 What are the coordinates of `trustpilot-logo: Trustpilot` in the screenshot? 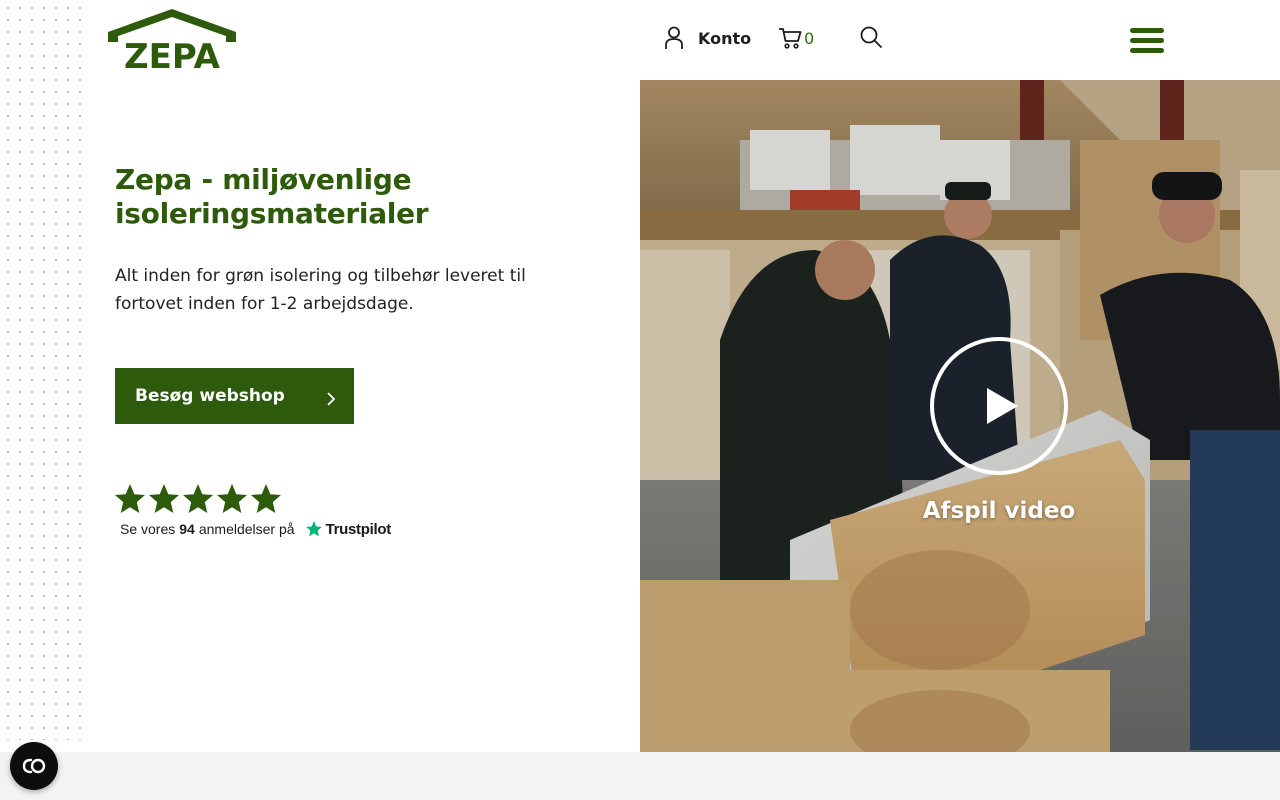 It's located at (348, 529).